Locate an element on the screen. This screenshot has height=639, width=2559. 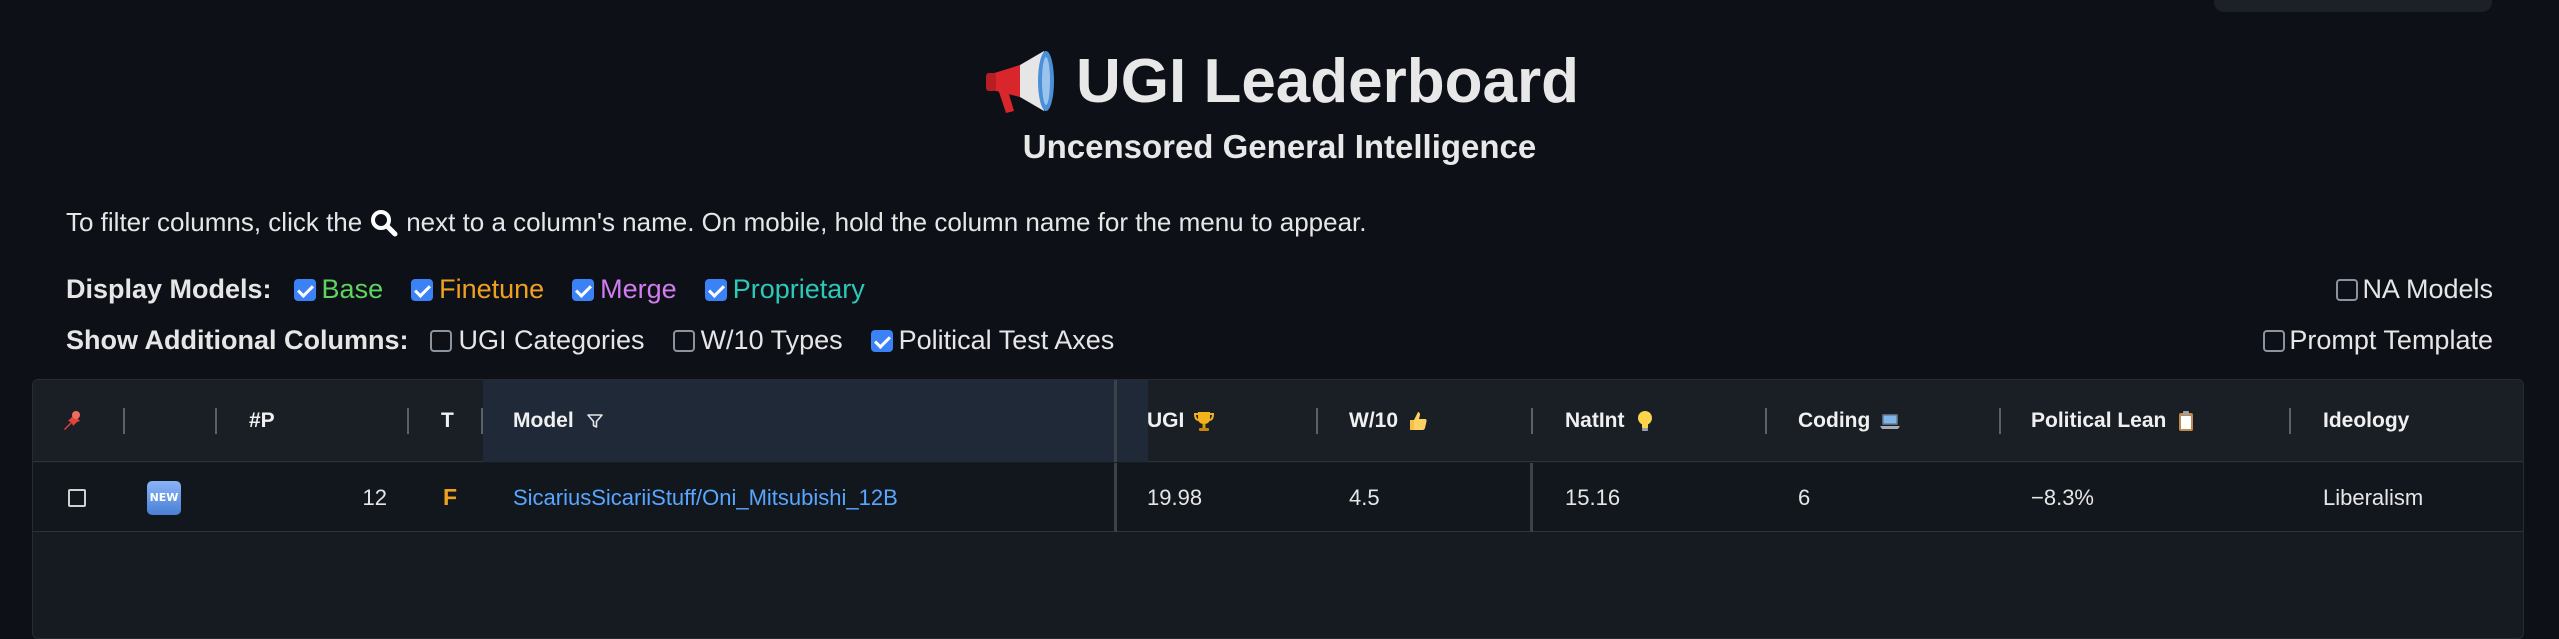
pin-icon is located at coordinates (72, 420).